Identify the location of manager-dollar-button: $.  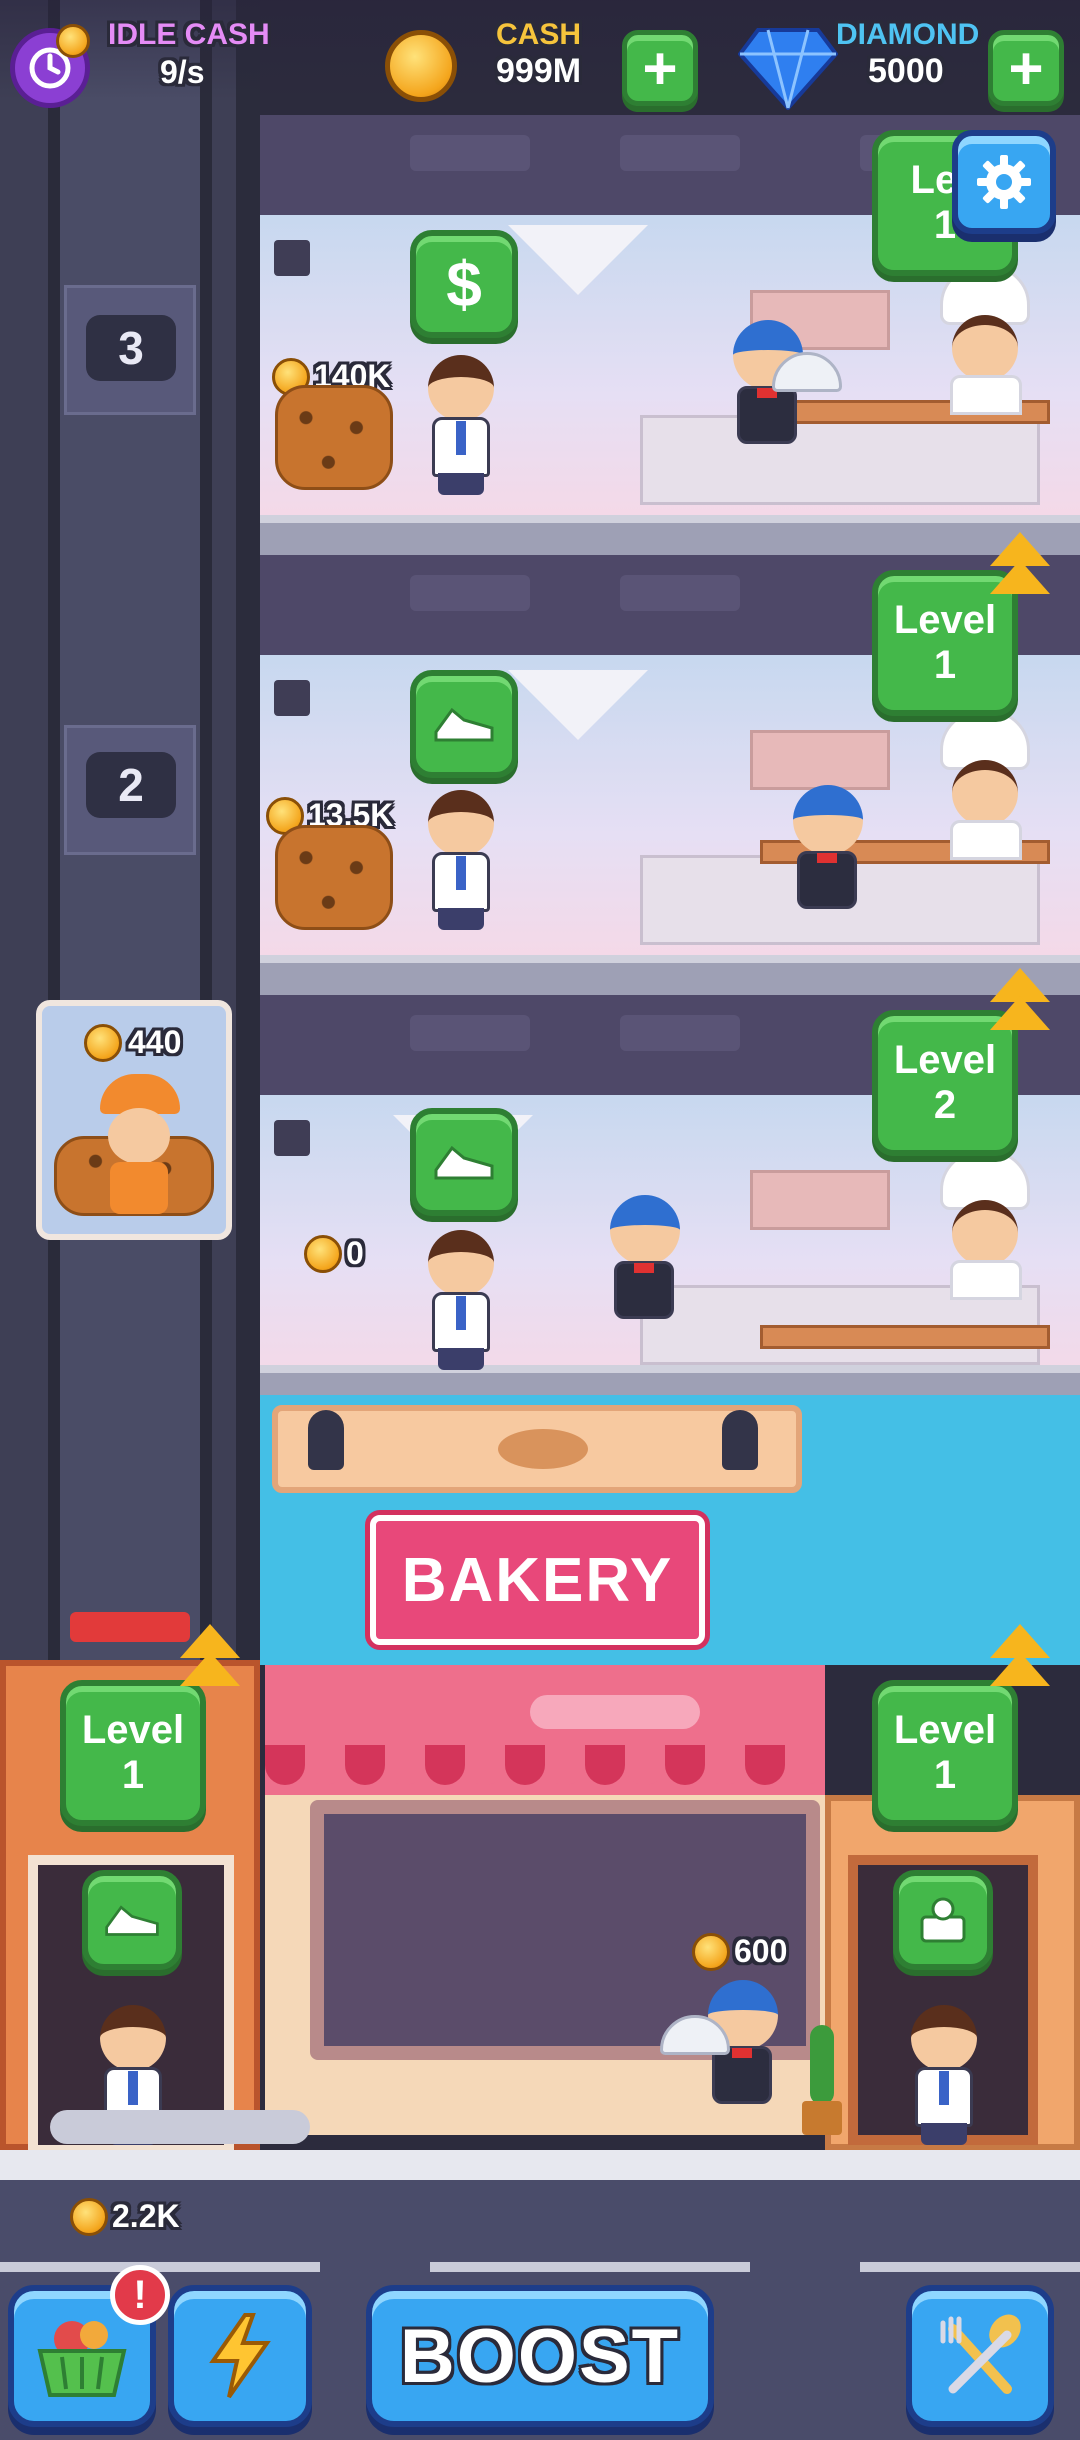
(464, 284).